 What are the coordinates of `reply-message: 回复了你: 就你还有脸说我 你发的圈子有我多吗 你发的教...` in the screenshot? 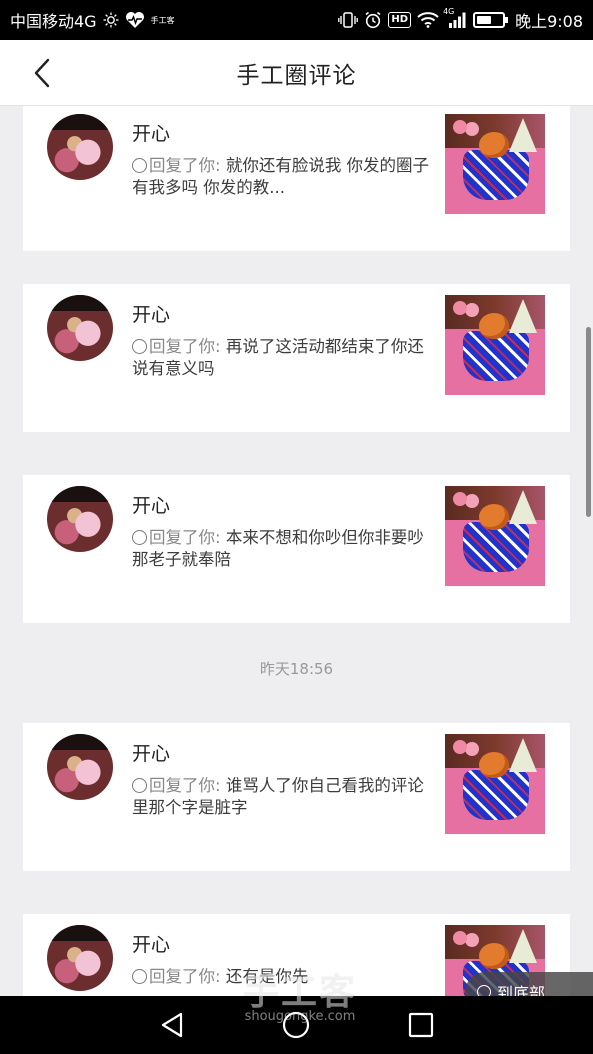 It's located at (282, 177).